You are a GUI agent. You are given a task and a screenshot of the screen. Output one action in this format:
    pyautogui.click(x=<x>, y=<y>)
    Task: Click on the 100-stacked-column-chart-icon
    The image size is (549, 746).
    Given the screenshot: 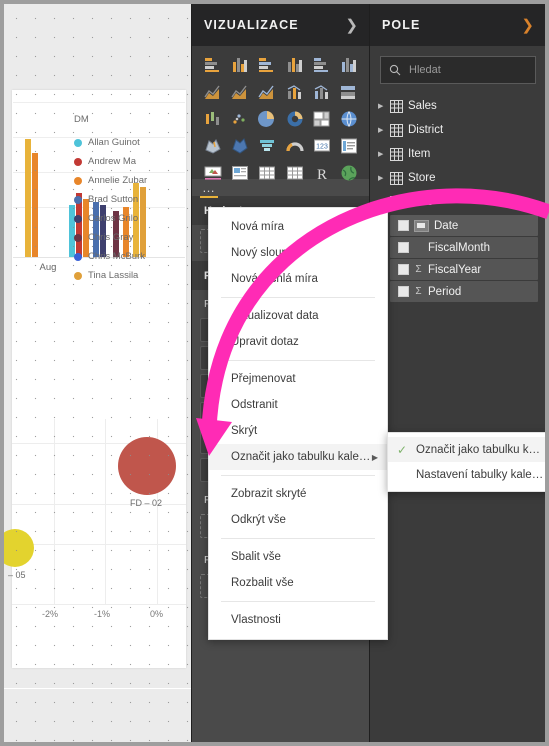 What is the action you would take?
    pyautogui.click(x=349, y=64)
    